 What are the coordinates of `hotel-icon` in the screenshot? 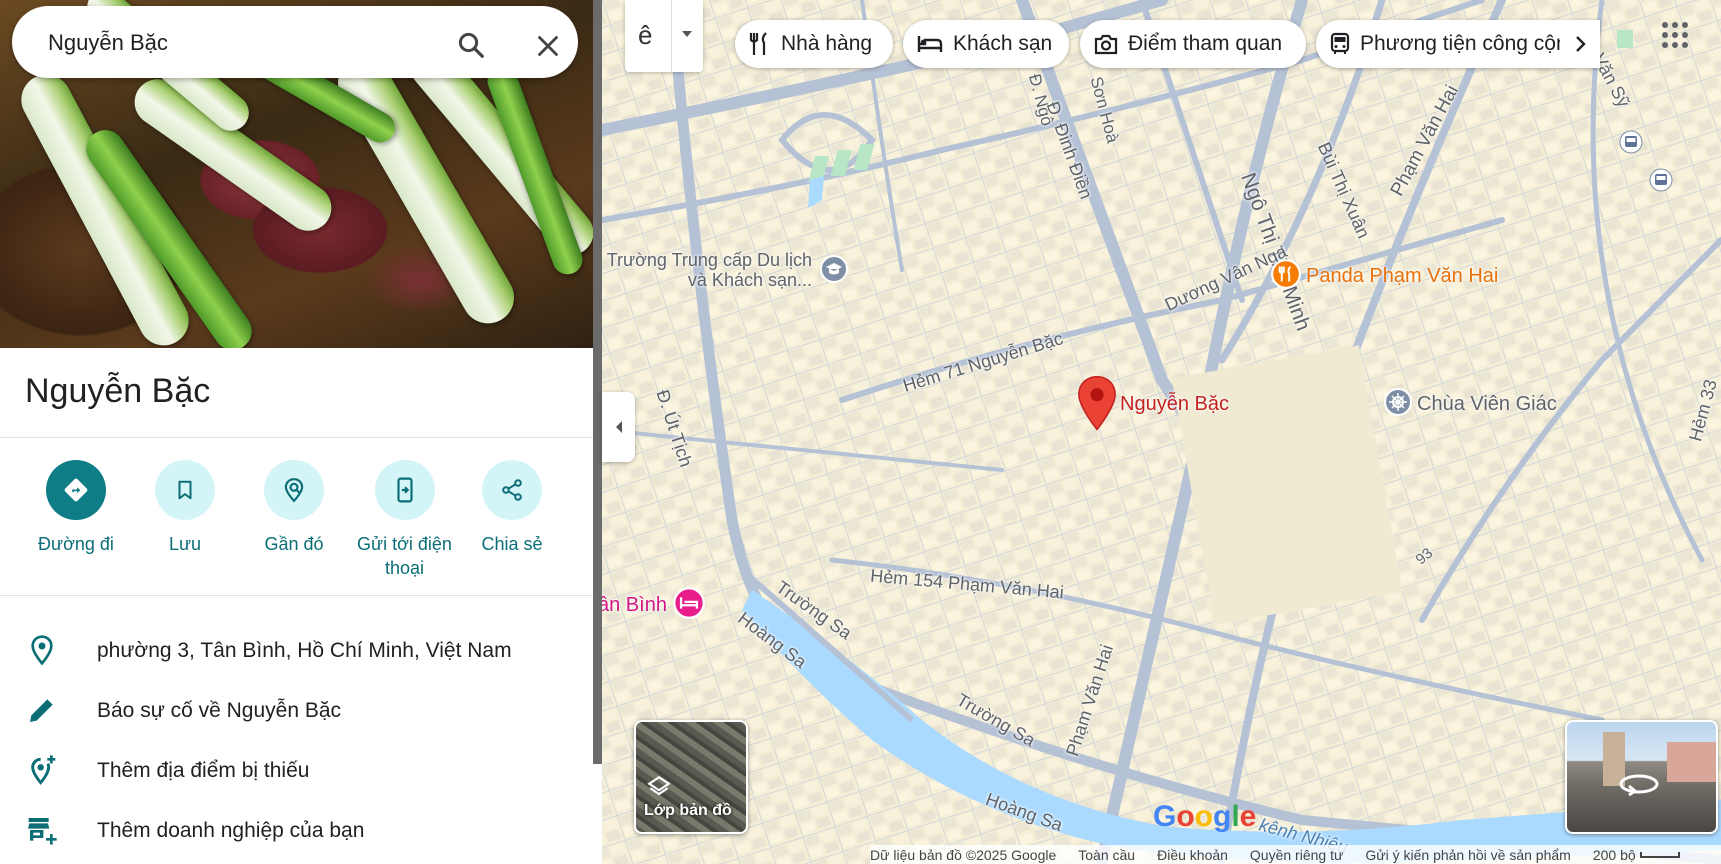 It's located at (689, 603).